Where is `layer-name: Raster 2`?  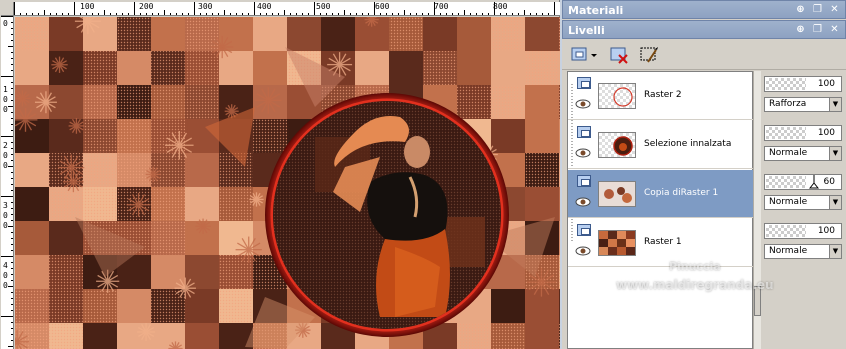 layer-name: Raster 2 is located at coordinates (663, 95).